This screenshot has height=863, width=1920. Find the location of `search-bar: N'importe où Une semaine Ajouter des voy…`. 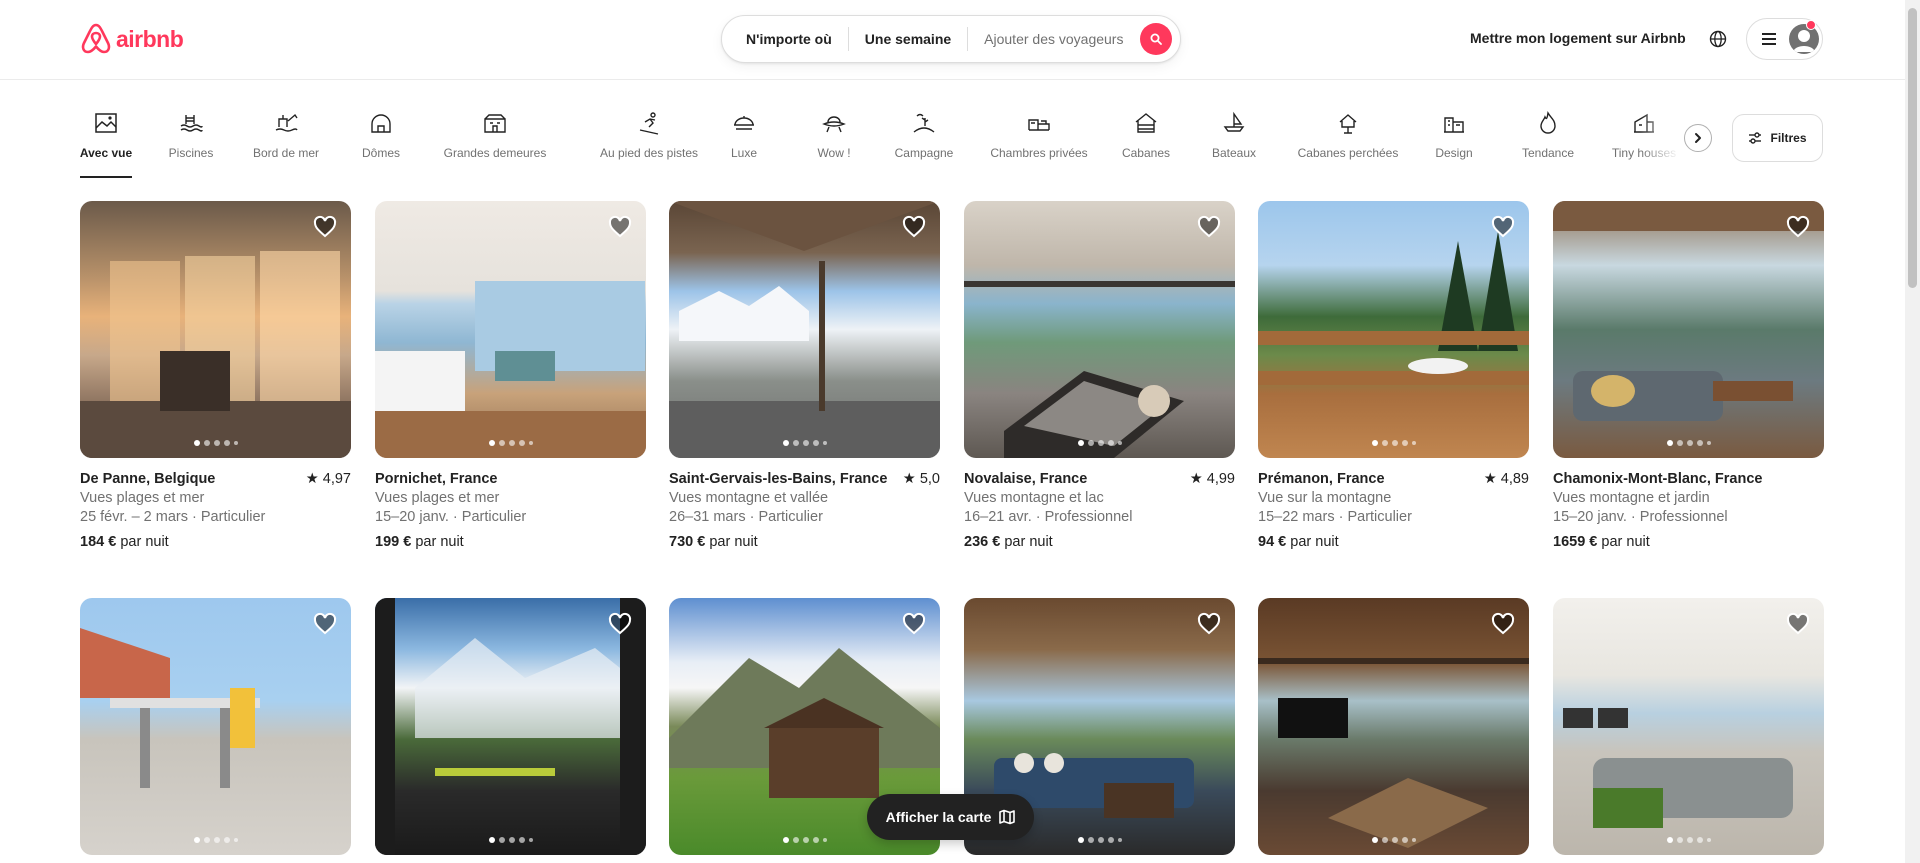

search-bar: N'importe où Une semaine Ajouter des voy… is located at coordinates (951, 39).